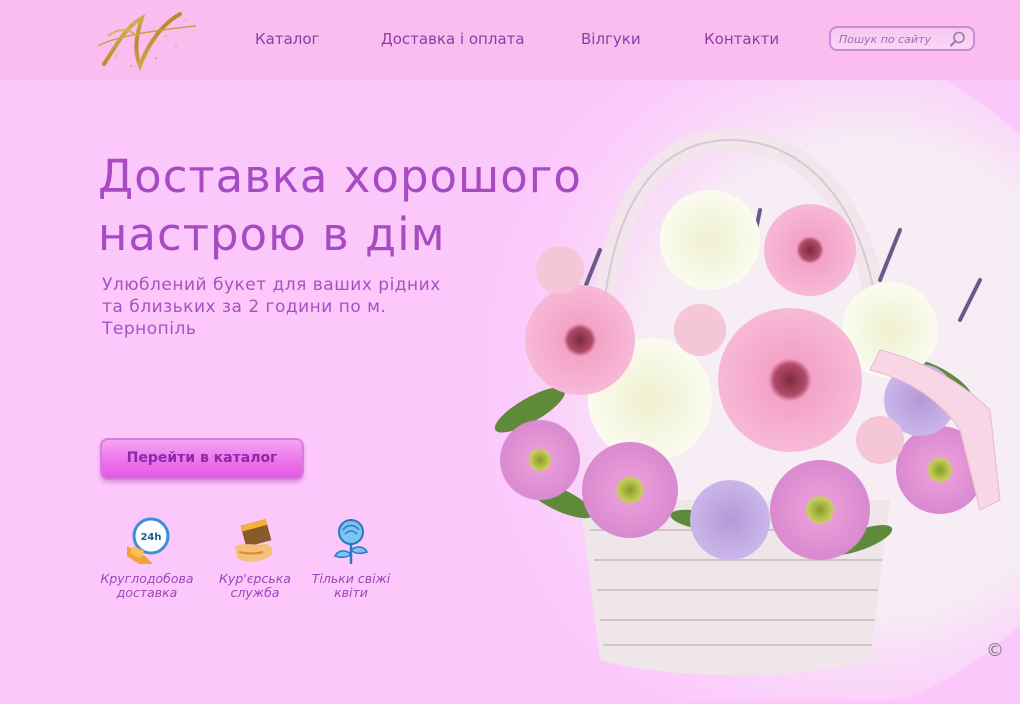 Image resolution: width=1020 pixels, height=704 pixels. Describe the element at coordinates (255, 541) in the screenshot. I see `courier-box-icon` at that location.